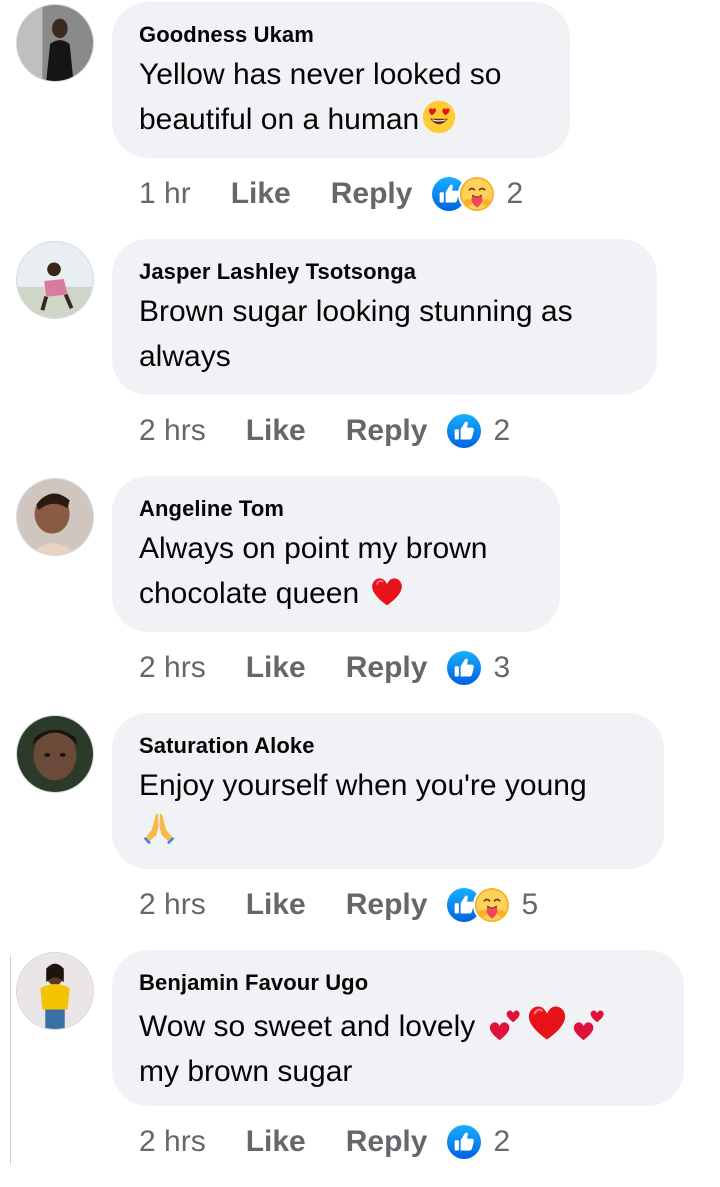 The image size is (720, 1187). What do you see at coordinates (385, 272) in the screenshot?
I see `comment-author: Jasper Lashley Tsotsonga` at bounding box center [385, 272].